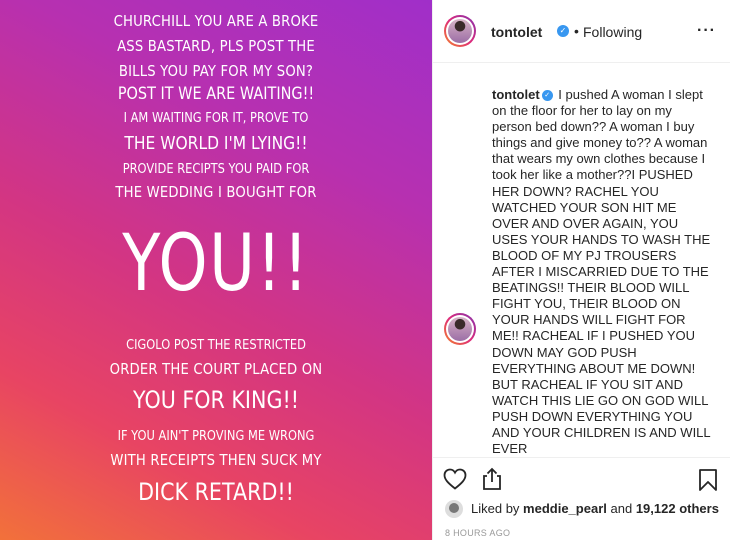  What do you see at coordinates (612, 32) in the screenshot?
I see `following-button: Following` at bounding box center [612, 32].